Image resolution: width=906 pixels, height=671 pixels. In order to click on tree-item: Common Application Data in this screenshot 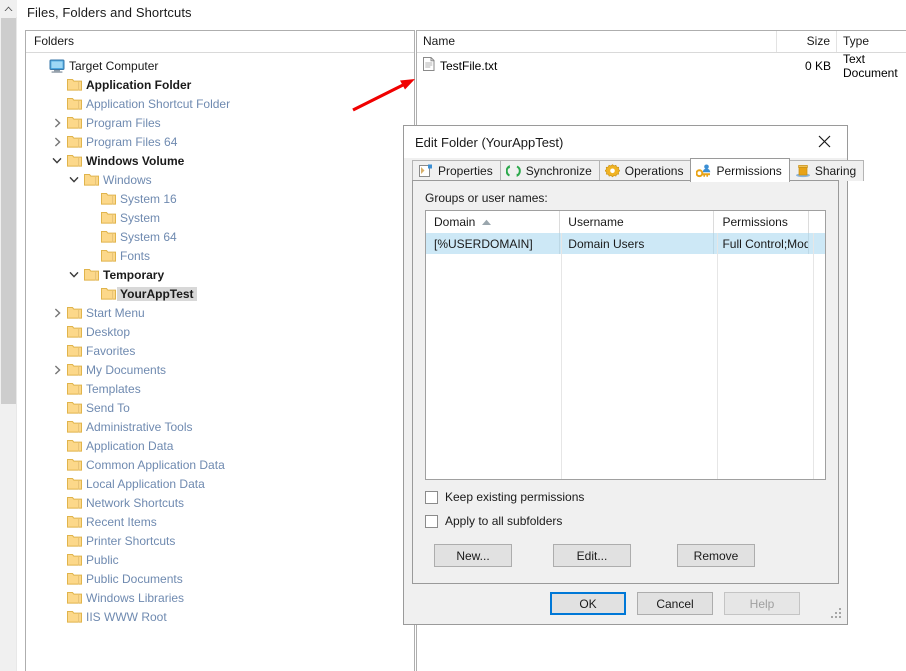, I will do `click(220, 464)`.